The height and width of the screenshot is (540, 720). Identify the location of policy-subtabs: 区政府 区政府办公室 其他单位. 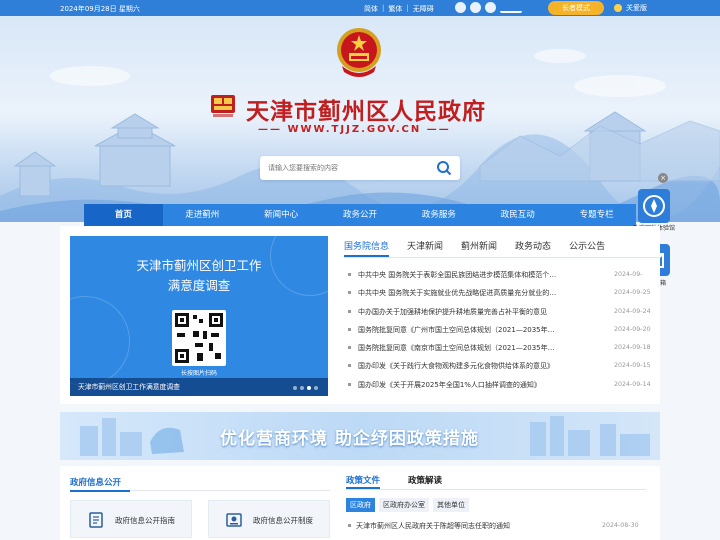
(496, 505).